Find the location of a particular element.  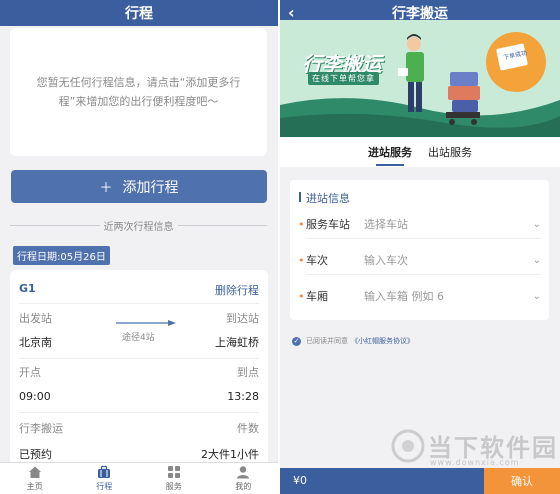

station-label: 服务车站 is located at coordinates (328, 224).